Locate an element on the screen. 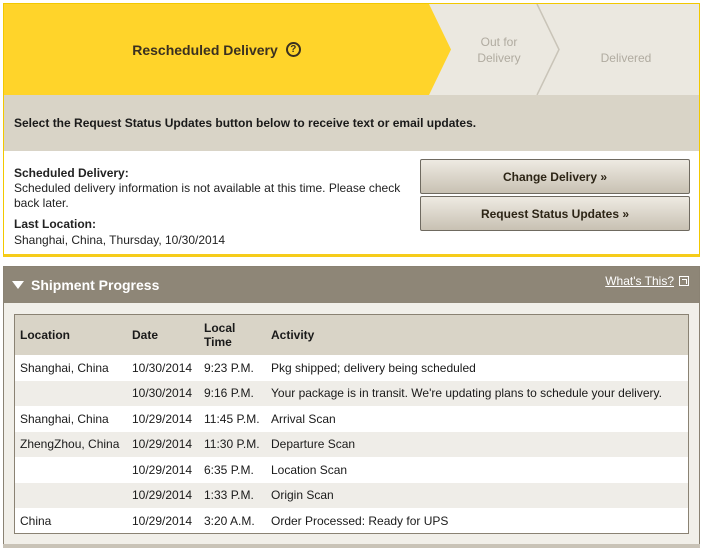 The image size is (704, 550). step-active-label: Rescheduled Delivery is located at coordinates (205, 49).